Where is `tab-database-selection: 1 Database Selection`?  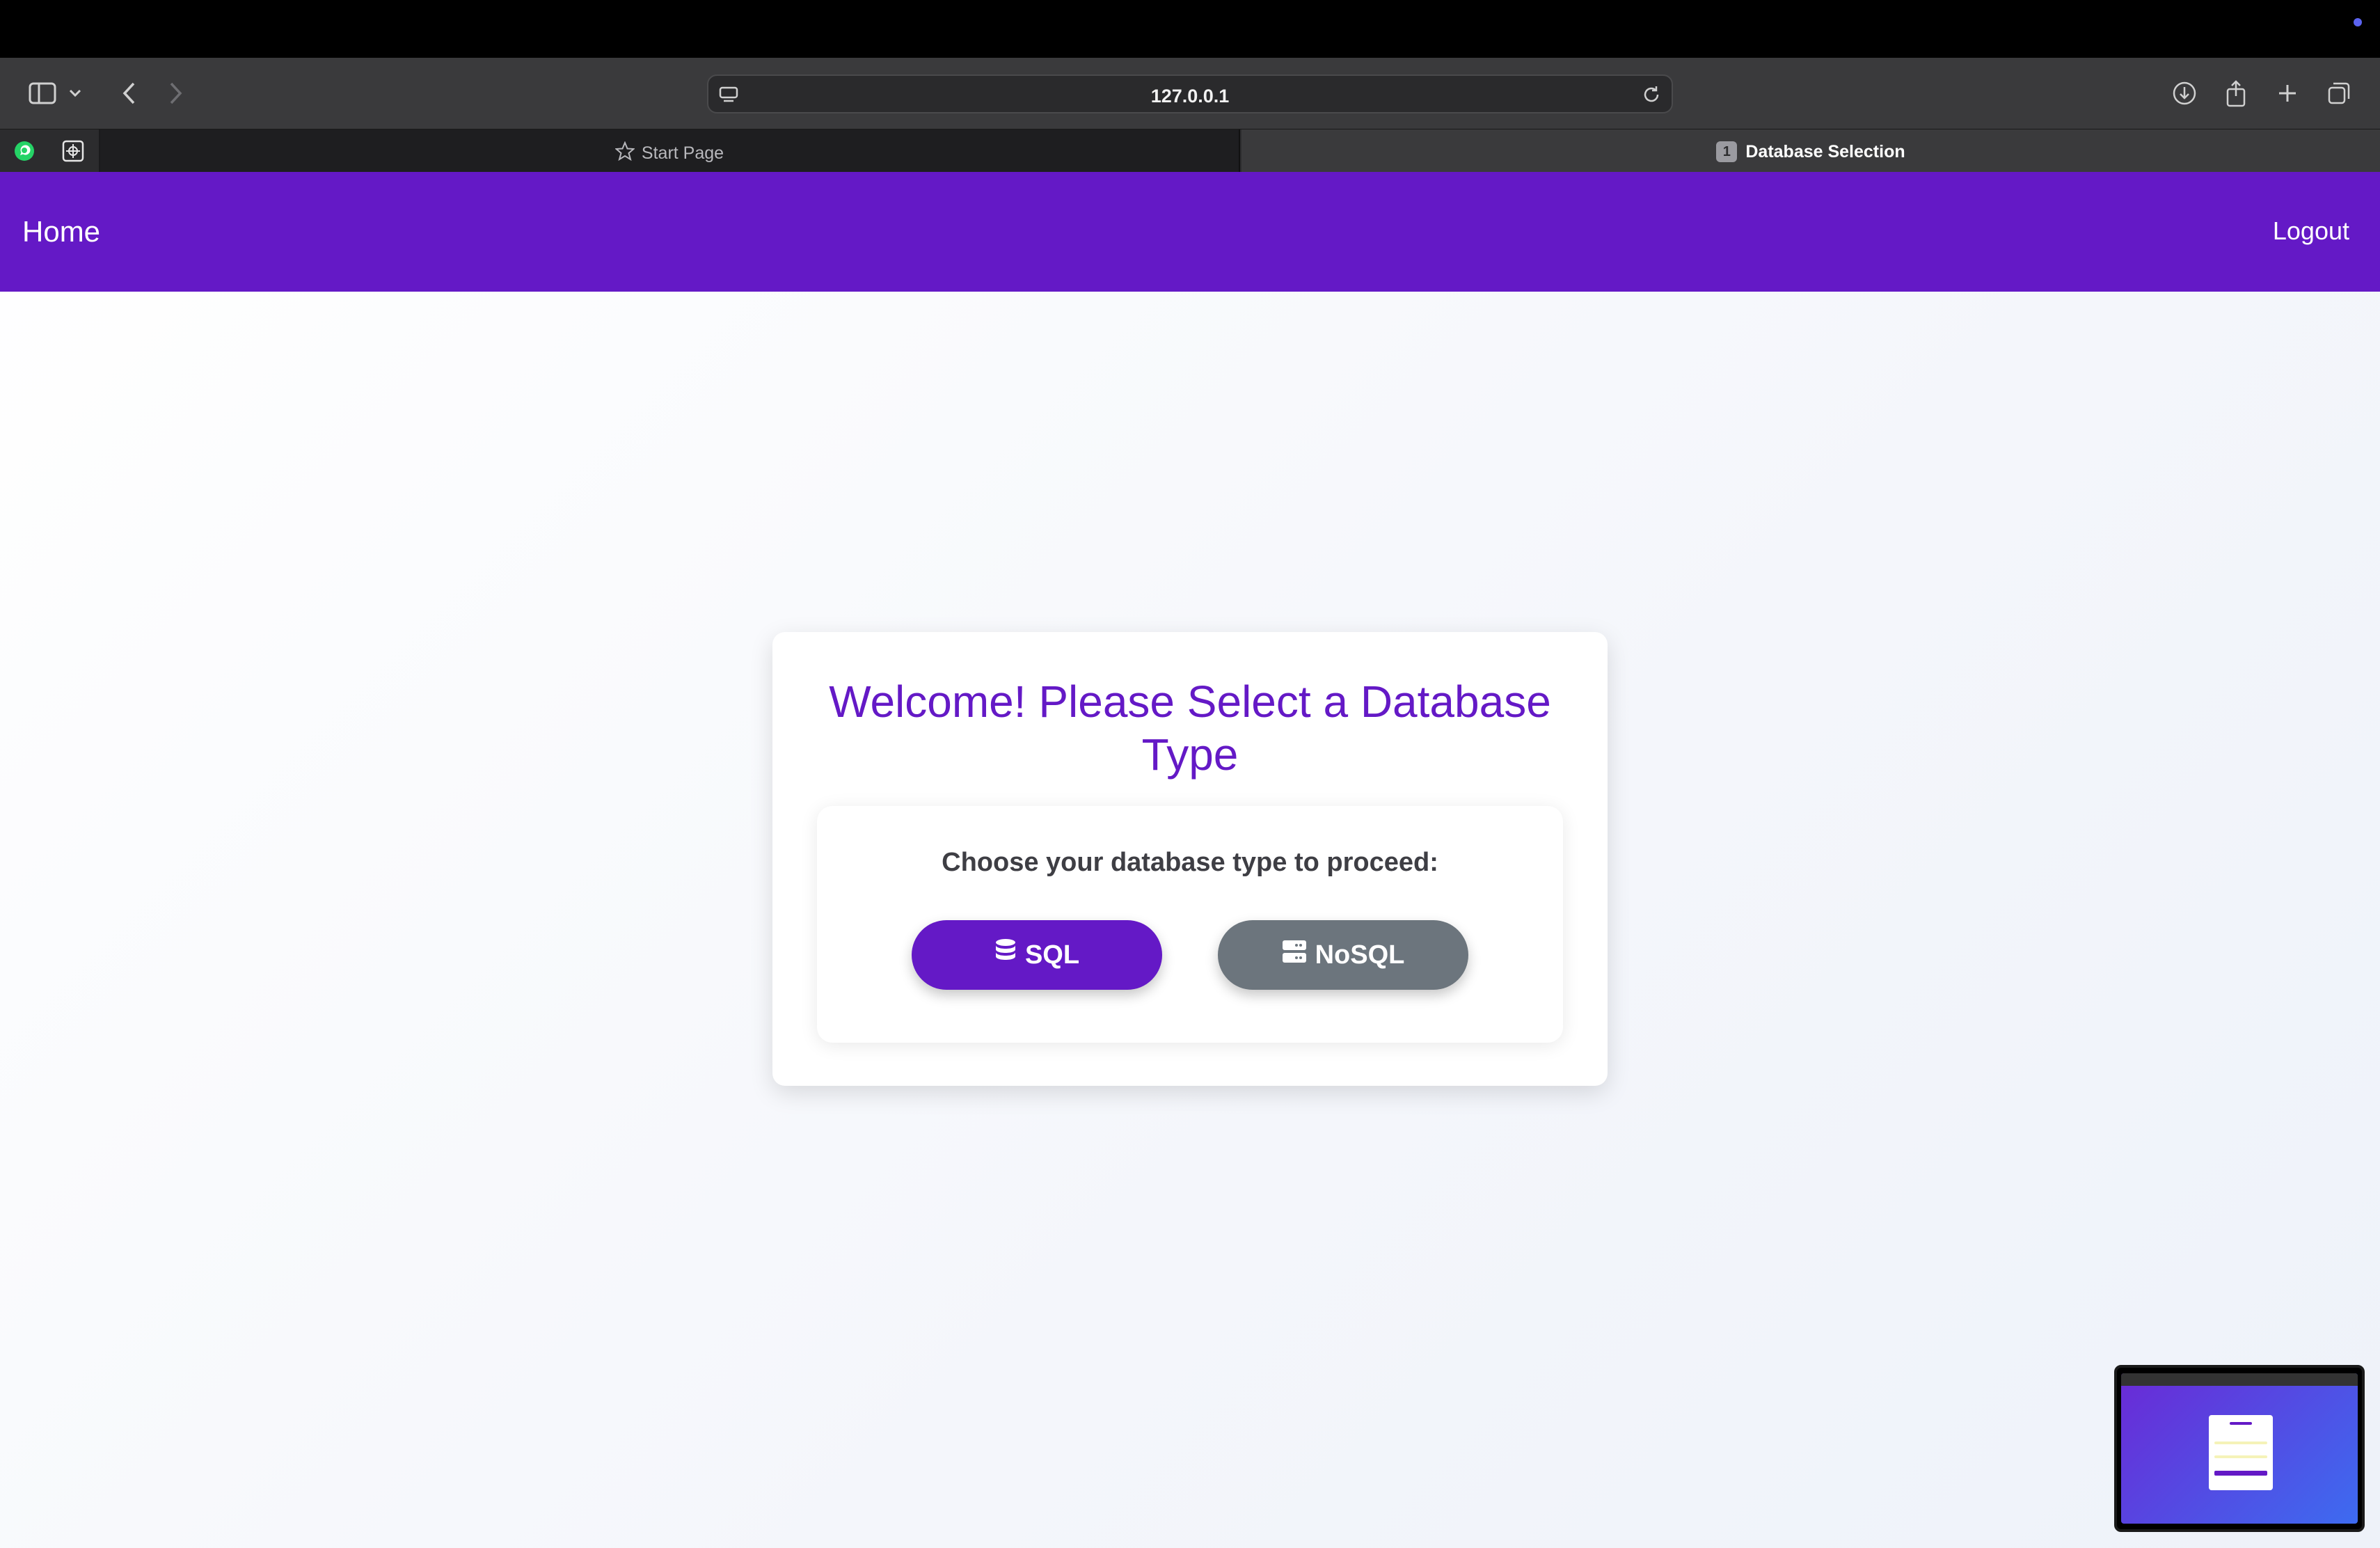 tab-database-selection: 1 Database Selection is located at coordinates (1811, 151).